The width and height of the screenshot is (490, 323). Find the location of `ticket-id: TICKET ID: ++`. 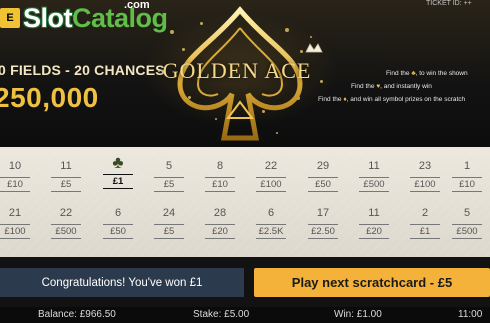

ticket-id: TICKET ID: ++ is located at coordinates (449, 3).